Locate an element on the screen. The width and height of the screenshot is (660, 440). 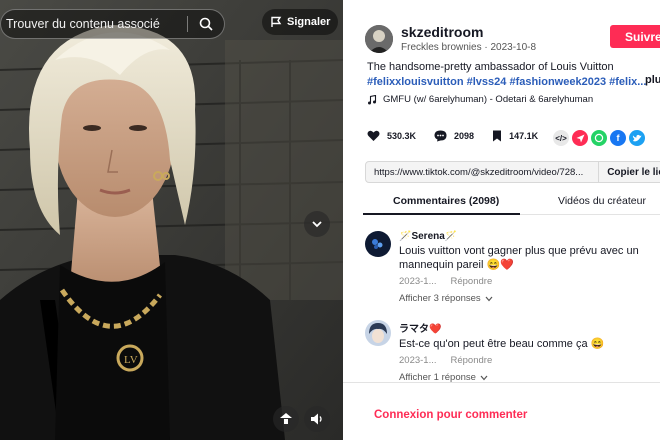
bookmark-icon is located at coordinates (497, 136).